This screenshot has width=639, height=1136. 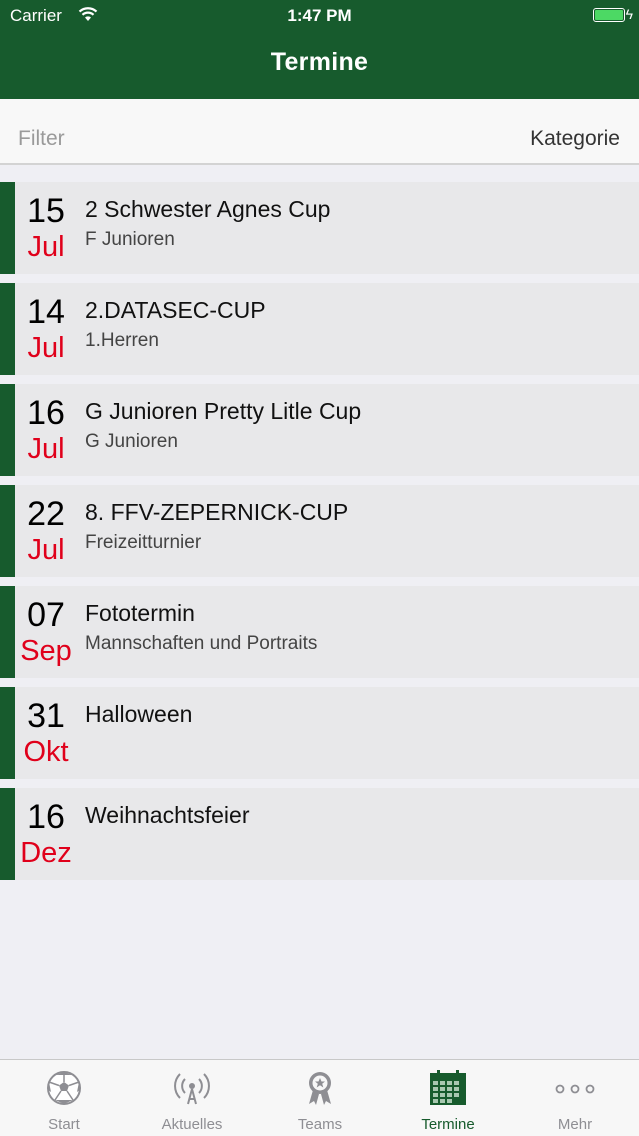 What do you see at coordinates (575, 139) in the screenshot?
I see `category-button: Kategorie` at bounding box center [575, 139].